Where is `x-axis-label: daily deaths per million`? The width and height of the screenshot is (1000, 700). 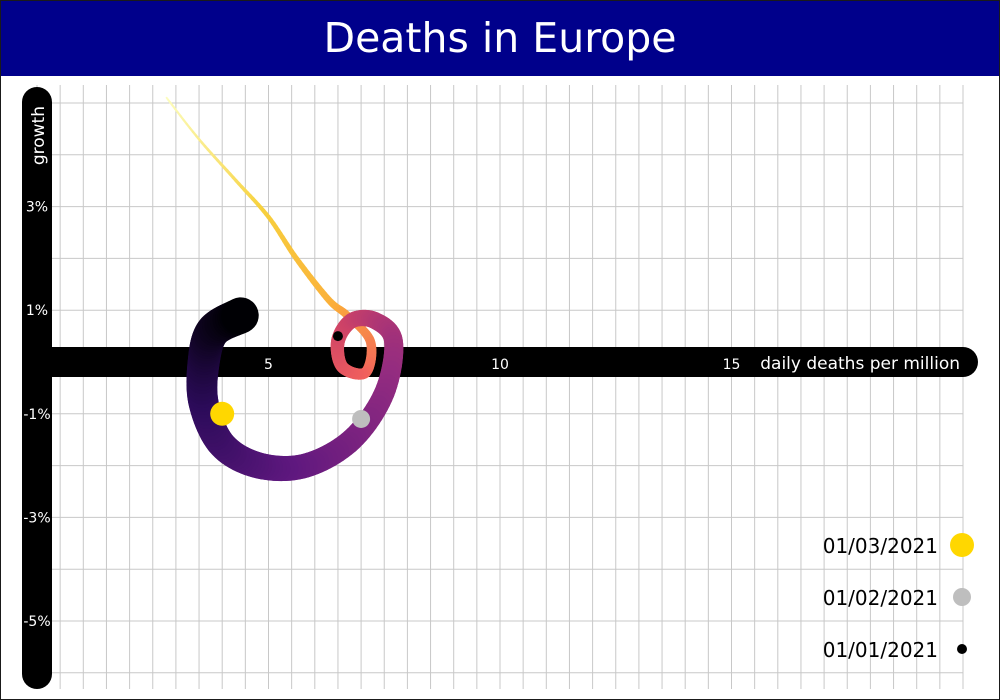 x-axis-label: daily deaths per million is located at coordinates (860, 364).